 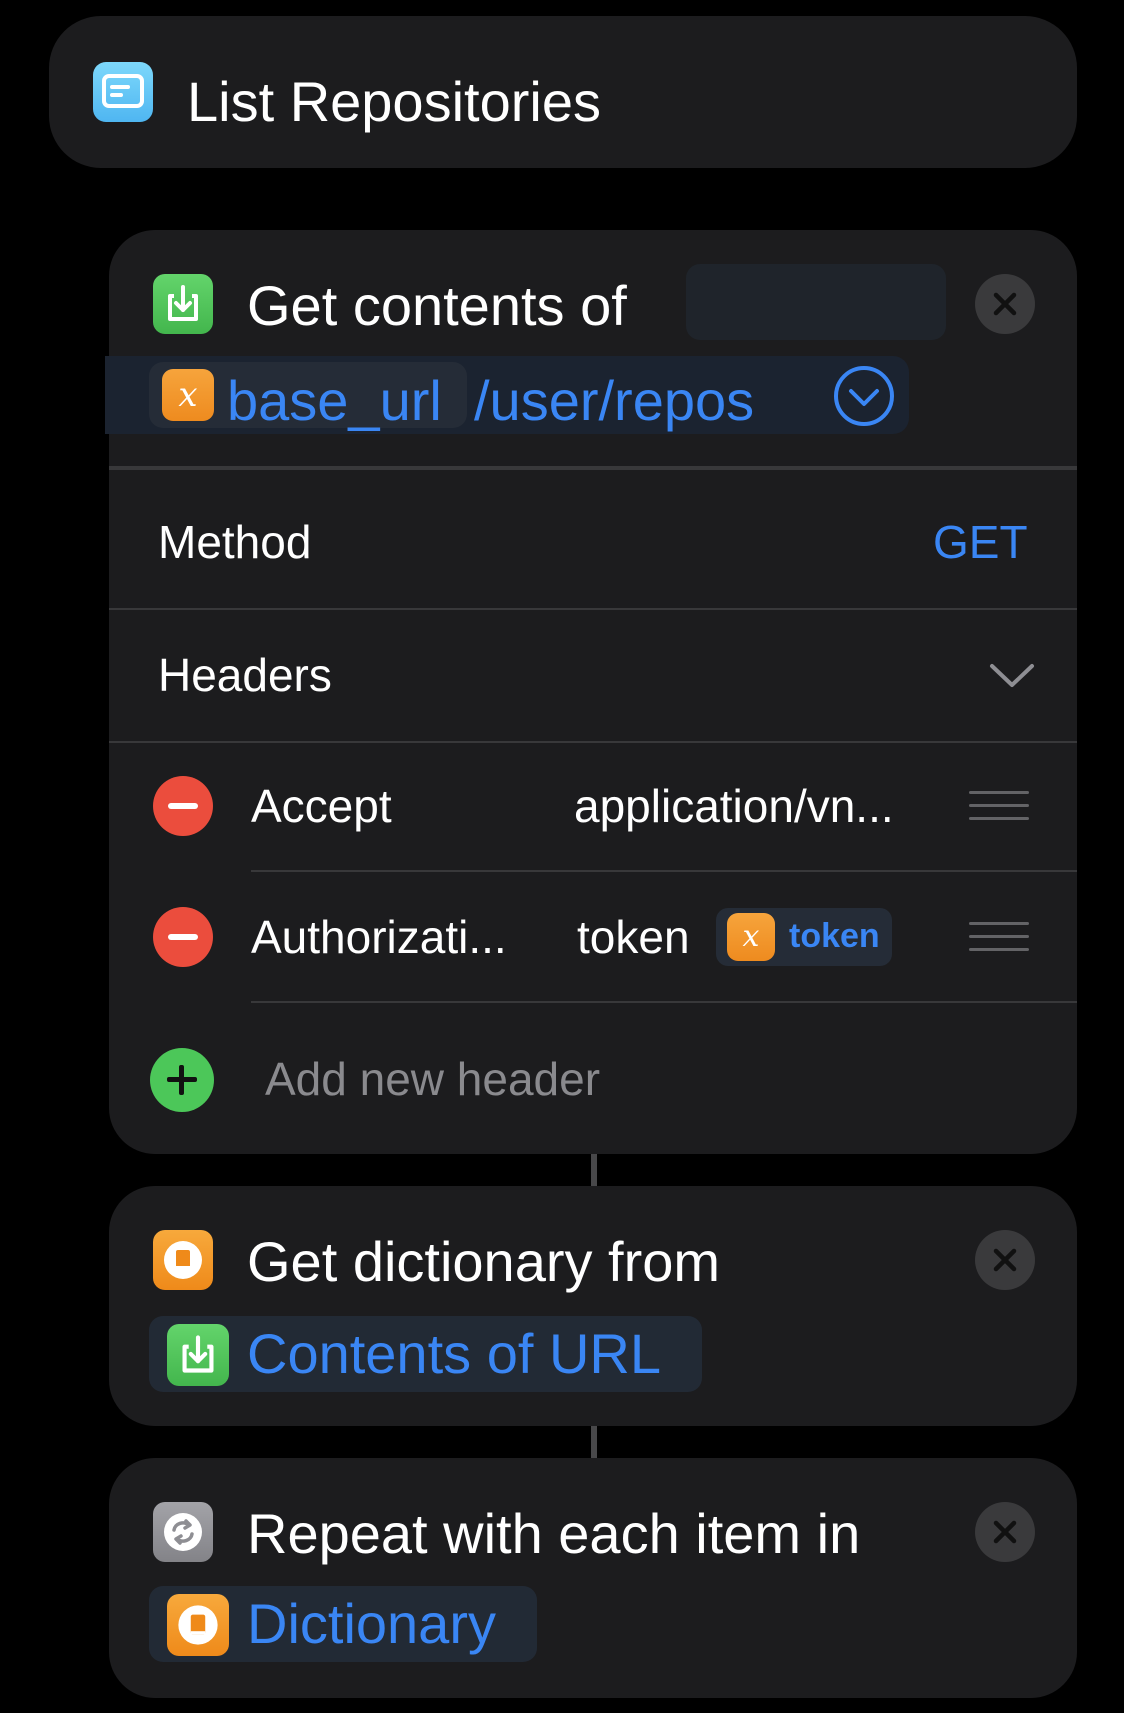 What do you see at coordinates (633, 937) in the screenshot?
I see `header-value-text: token` at bounding box center [633, 937].